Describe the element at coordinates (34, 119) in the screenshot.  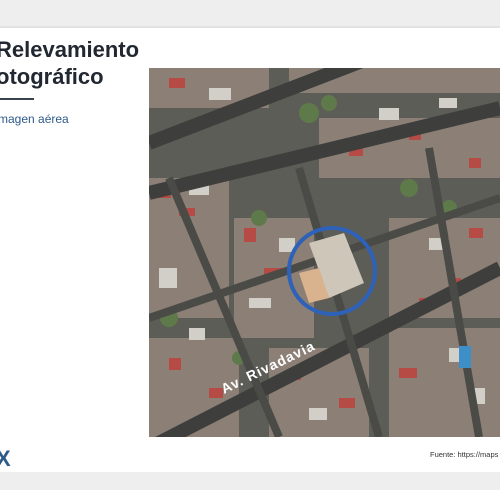
I see `slide-subtitle: magen aérea` at that location.